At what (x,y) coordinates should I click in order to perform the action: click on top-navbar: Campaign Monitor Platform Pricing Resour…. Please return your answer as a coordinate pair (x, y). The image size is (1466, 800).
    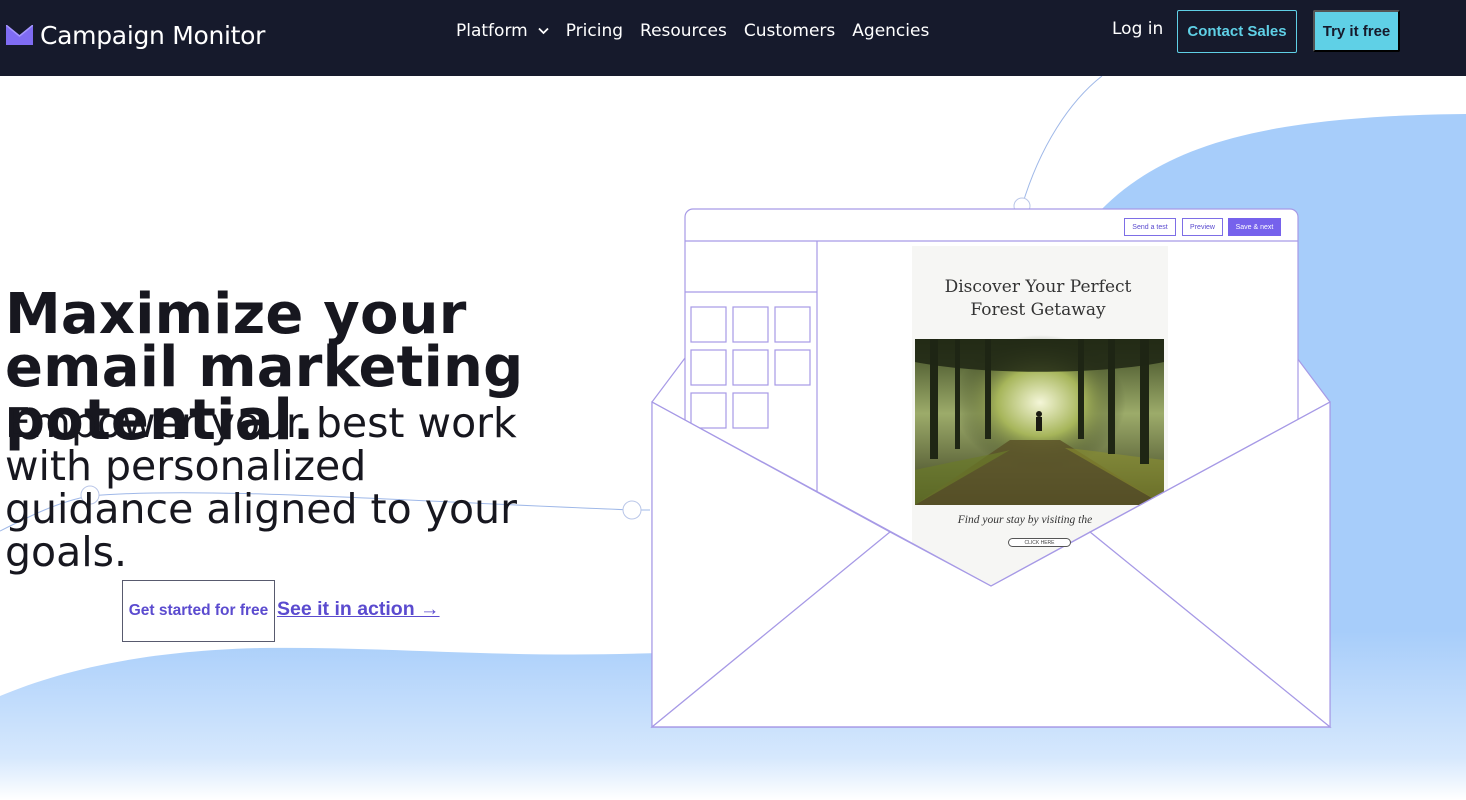
    Looking at the image, I should click on (733, 38).